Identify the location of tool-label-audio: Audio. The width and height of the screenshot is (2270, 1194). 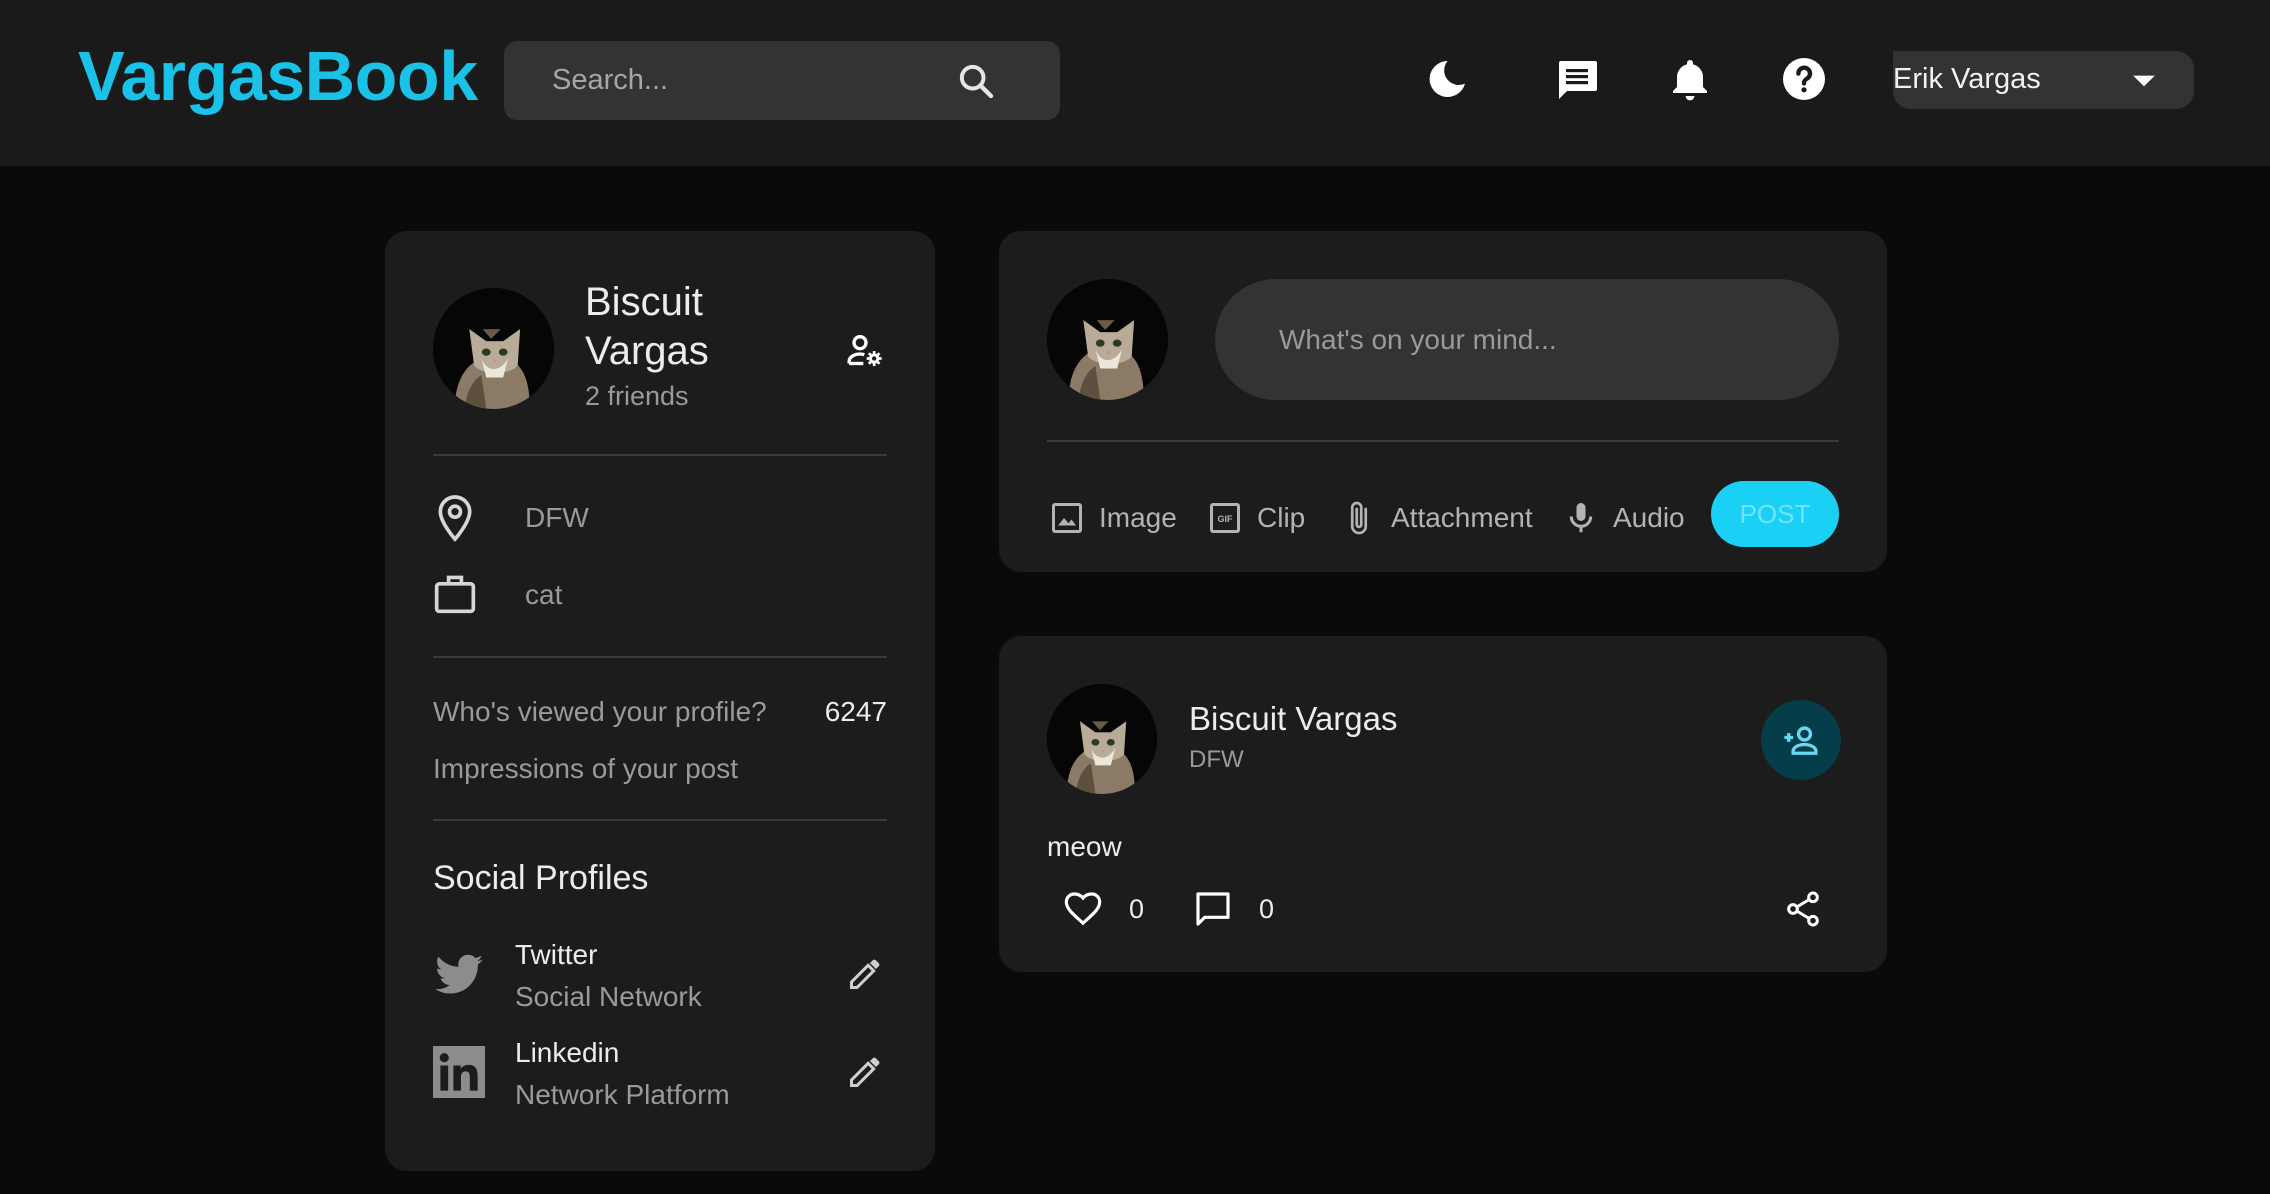
(1649, 517).